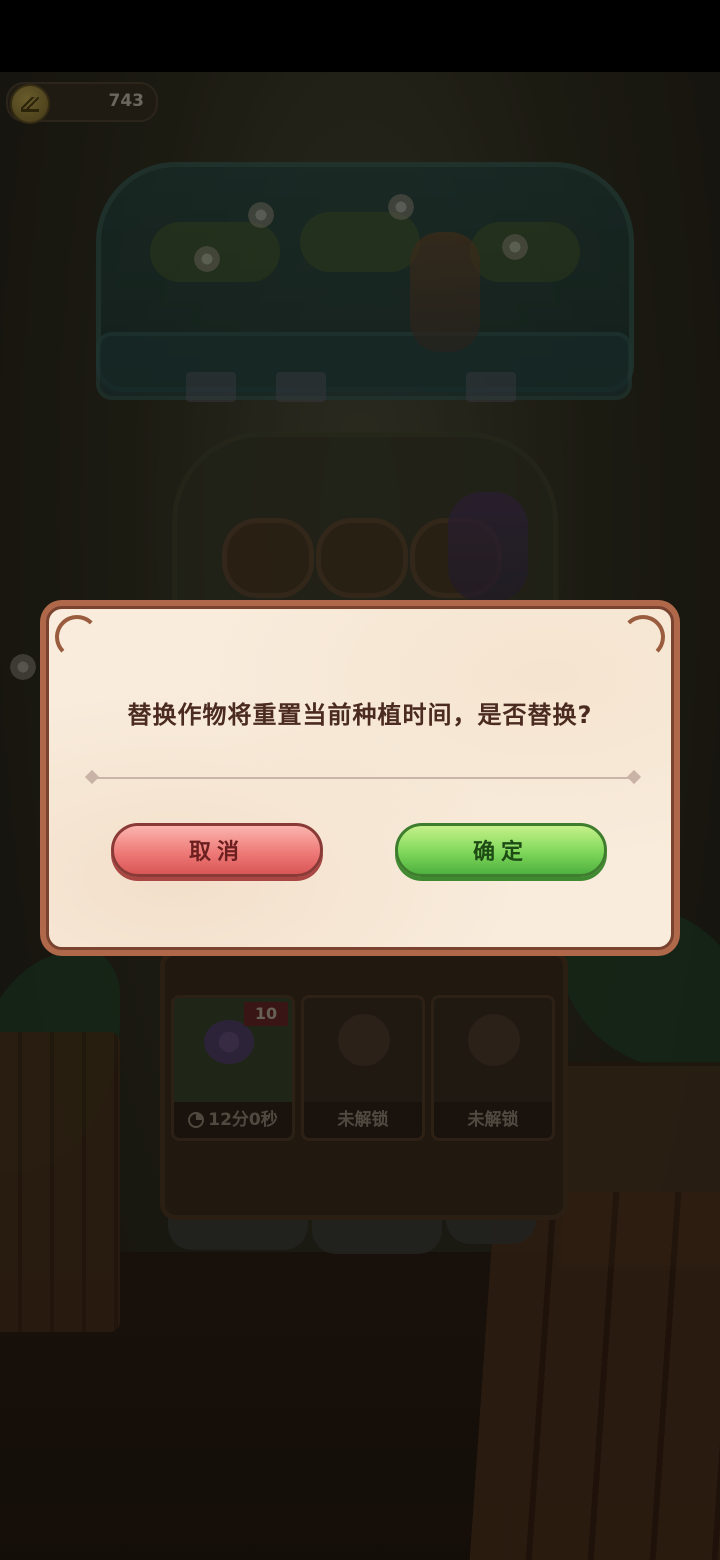 The image size is (720, 1560). What do you see at coordinates (217, 850) in the screenshot?
I see `cancel-button: 取消` at bounding box center [217, 850].